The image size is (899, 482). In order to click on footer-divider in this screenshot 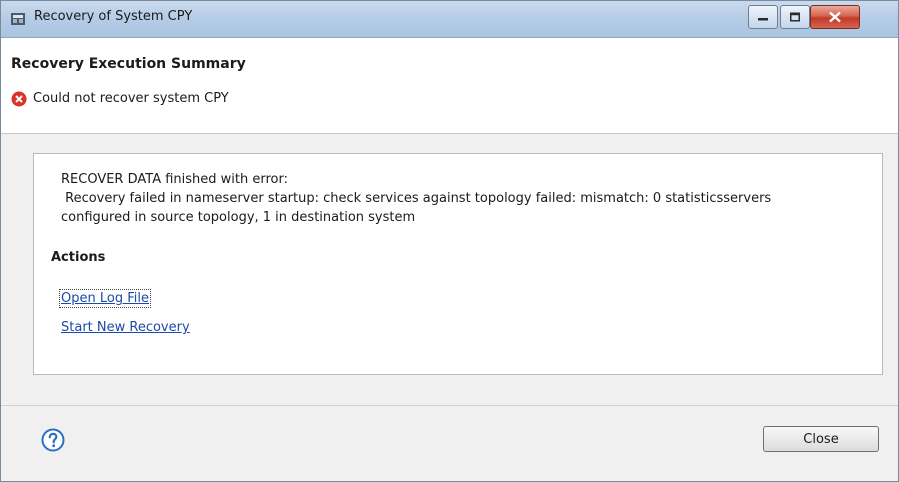, I will do `click(449, 405)`.